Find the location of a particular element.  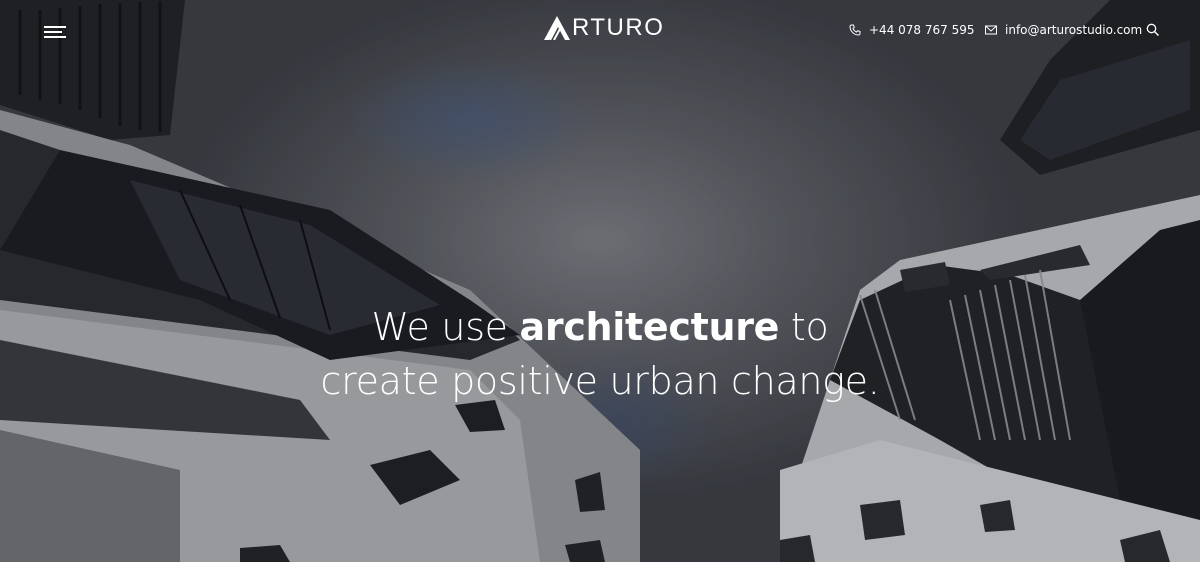

phone-link: +44 078 767 595 is located at coordinates (911, 30).